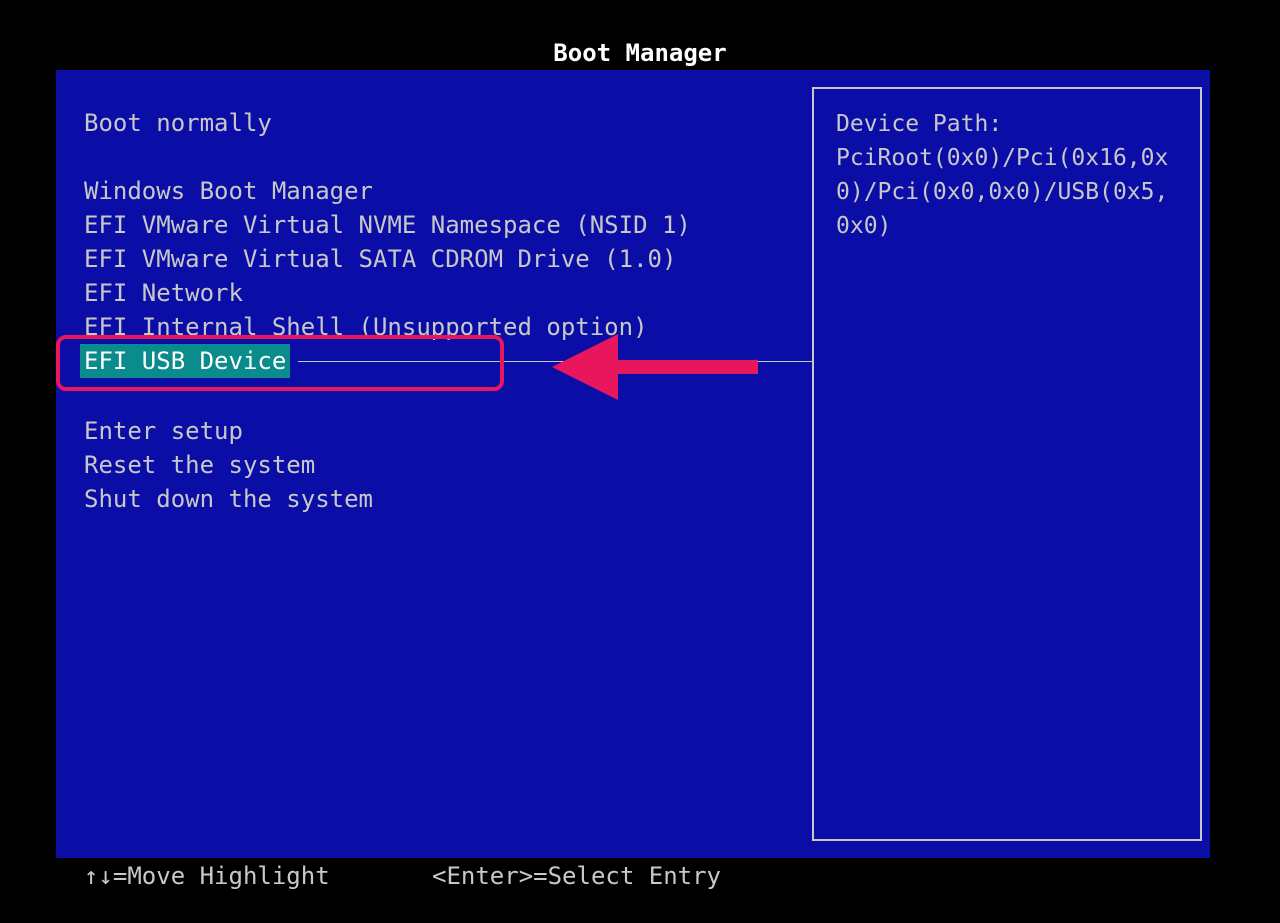 Image resolution: width=1280 pixels, height=923 pixels. Describe the element at coordinates (228, 499) in the screenshot. I see `menu-item-shut-down: Shut down the system` at that location.